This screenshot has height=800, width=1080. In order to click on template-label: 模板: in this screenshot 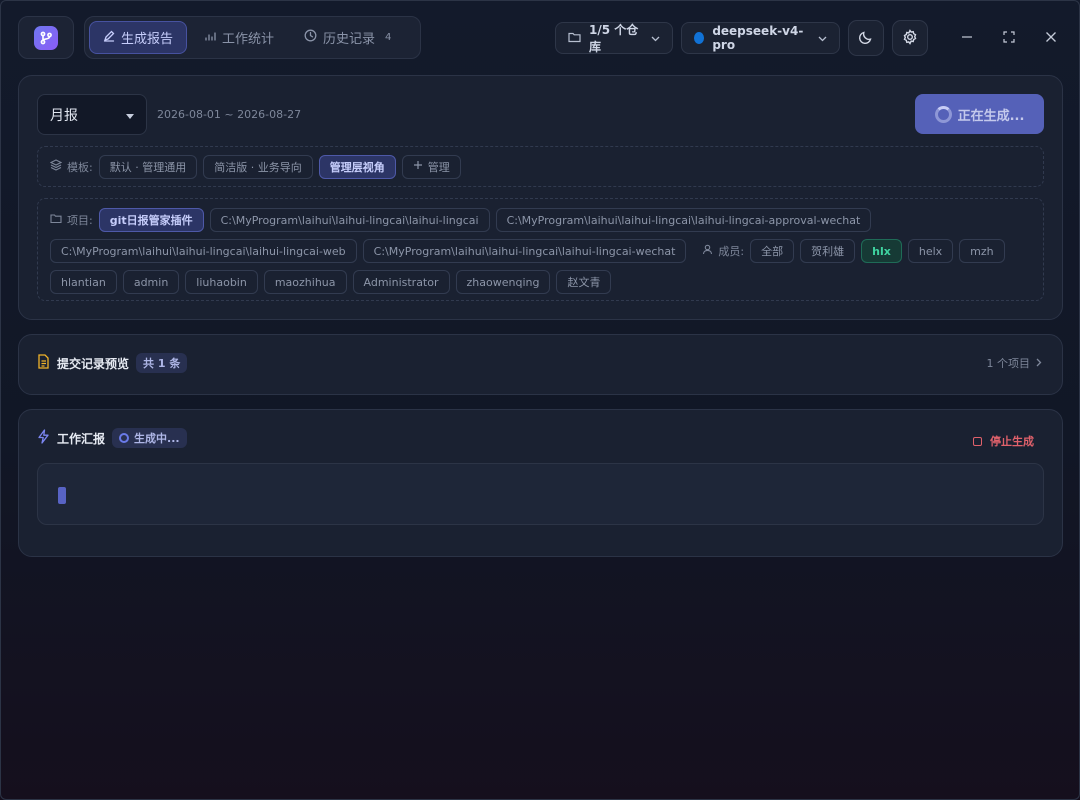, I will do `click(71, 167)`.